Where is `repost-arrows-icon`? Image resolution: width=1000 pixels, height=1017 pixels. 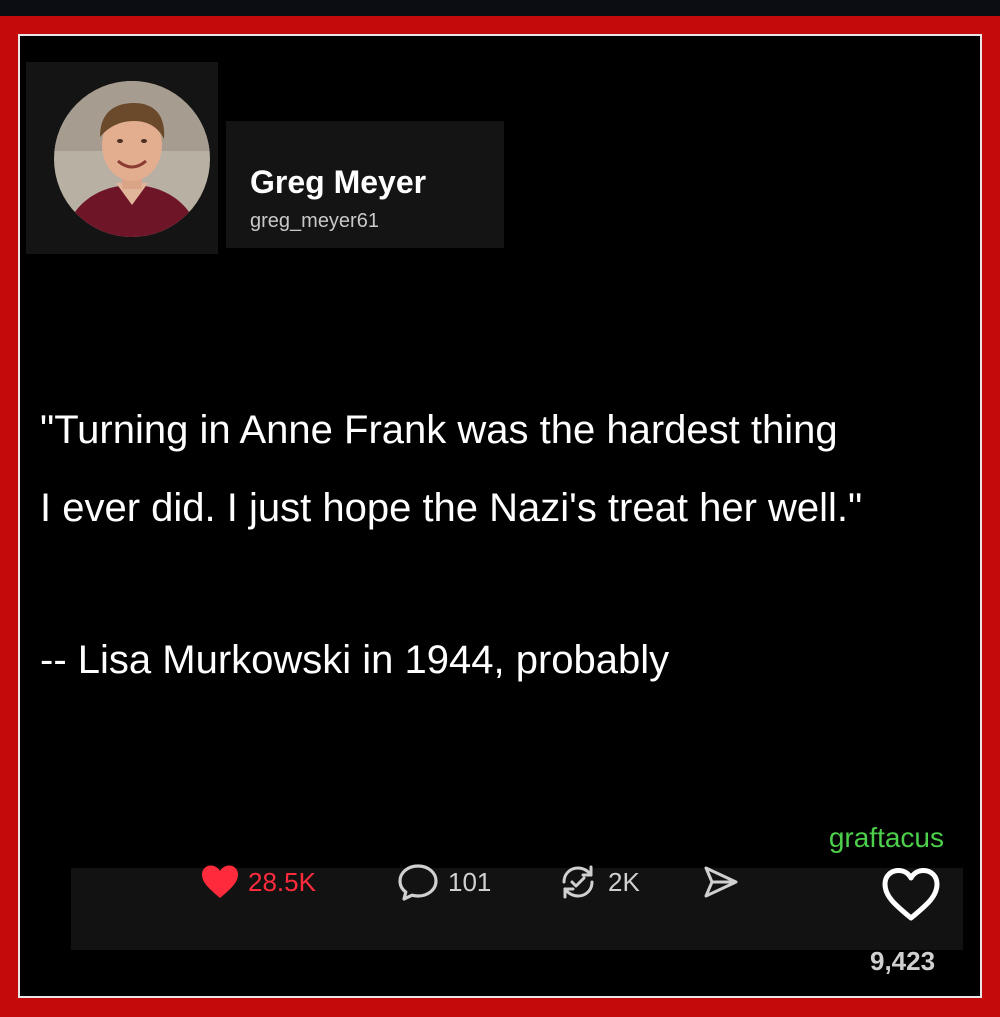
repost-arrows-icon is located at coordinates (578, 882).